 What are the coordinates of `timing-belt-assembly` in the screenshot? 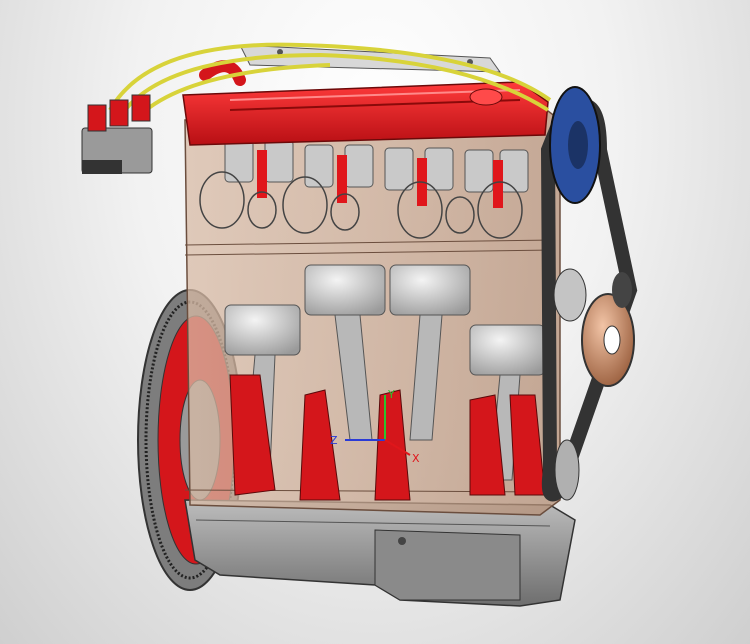 It's located at (589, 294).